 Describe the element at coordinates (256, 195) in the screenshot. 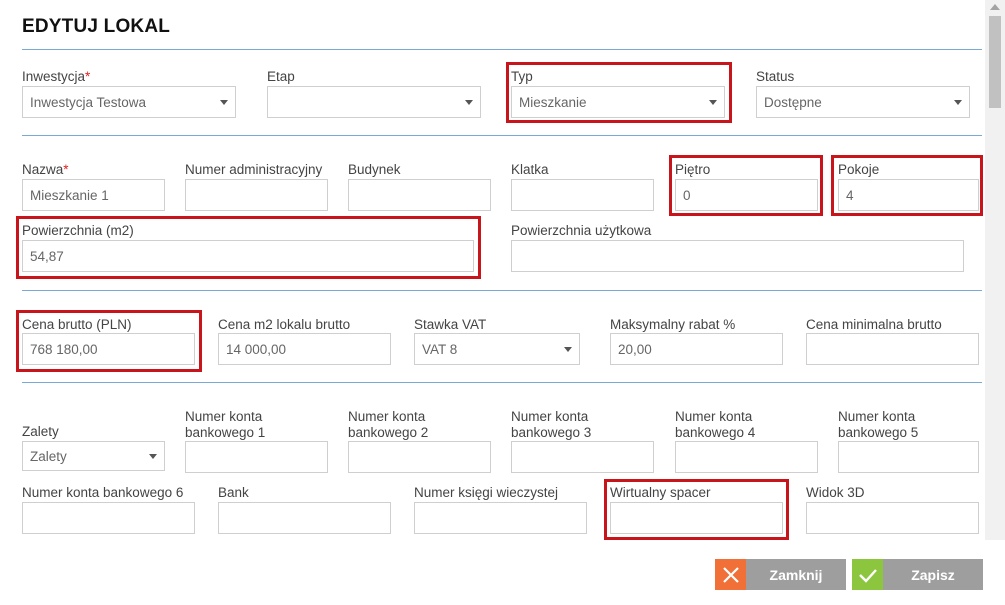

I see `admin-number-input` at that location.